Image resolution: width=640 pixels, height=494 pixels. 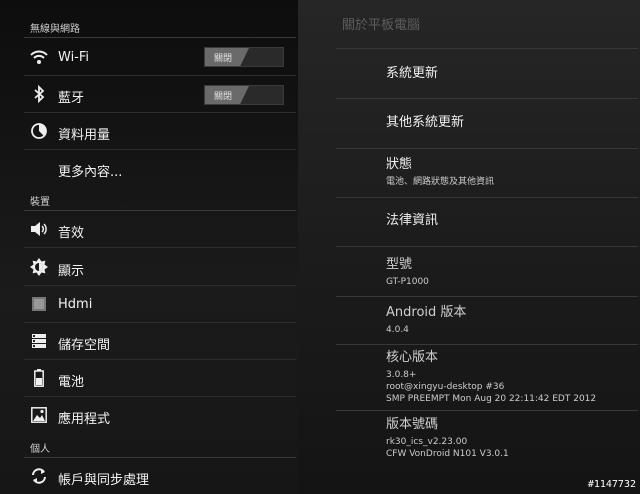 I want to click on watermark: #1147732, so click(x=611, y=484).